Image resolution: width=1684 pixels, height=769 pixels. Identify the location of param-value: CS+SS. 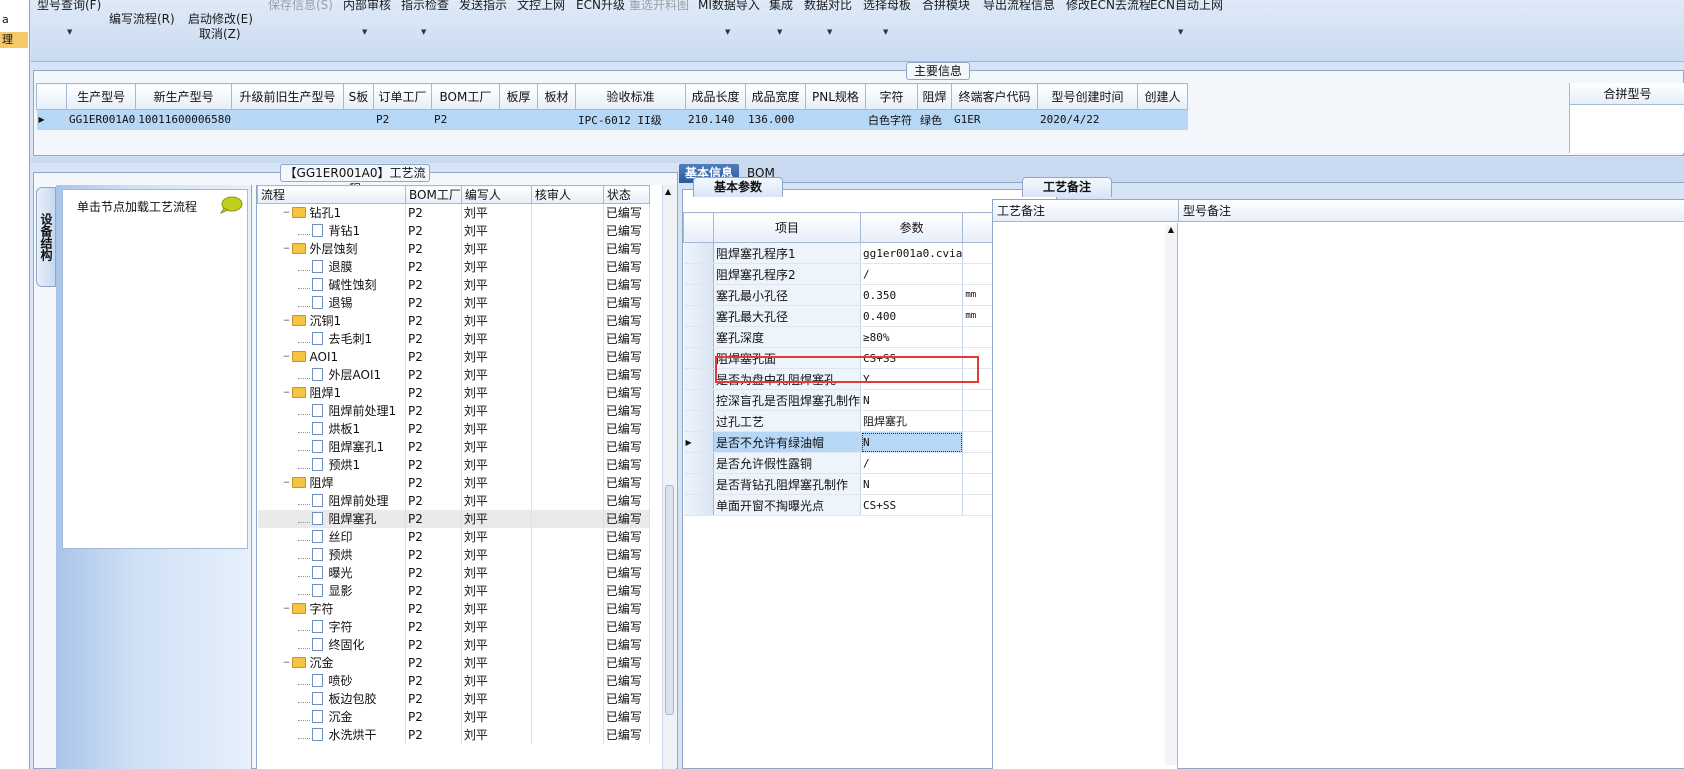
(912, 505).